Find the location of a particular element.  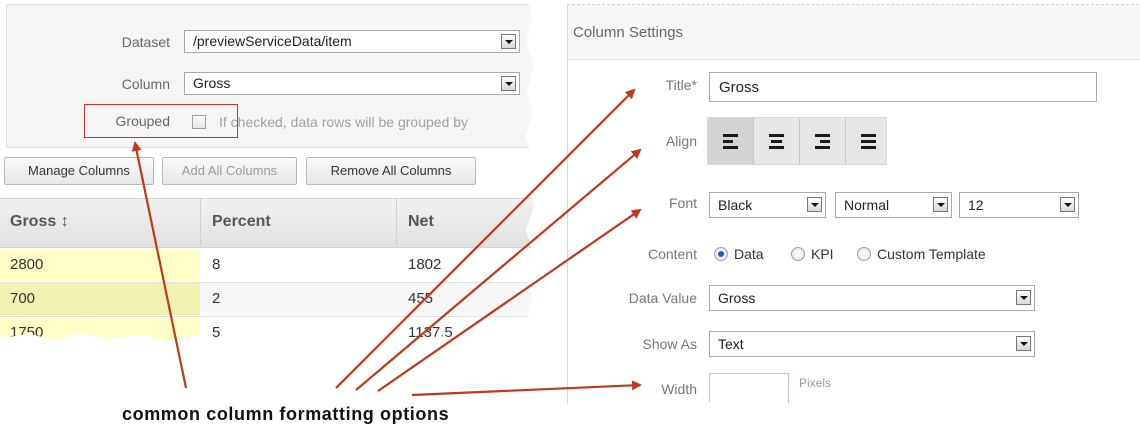

caption: common column formatting options is located at coordinates (286, 414).